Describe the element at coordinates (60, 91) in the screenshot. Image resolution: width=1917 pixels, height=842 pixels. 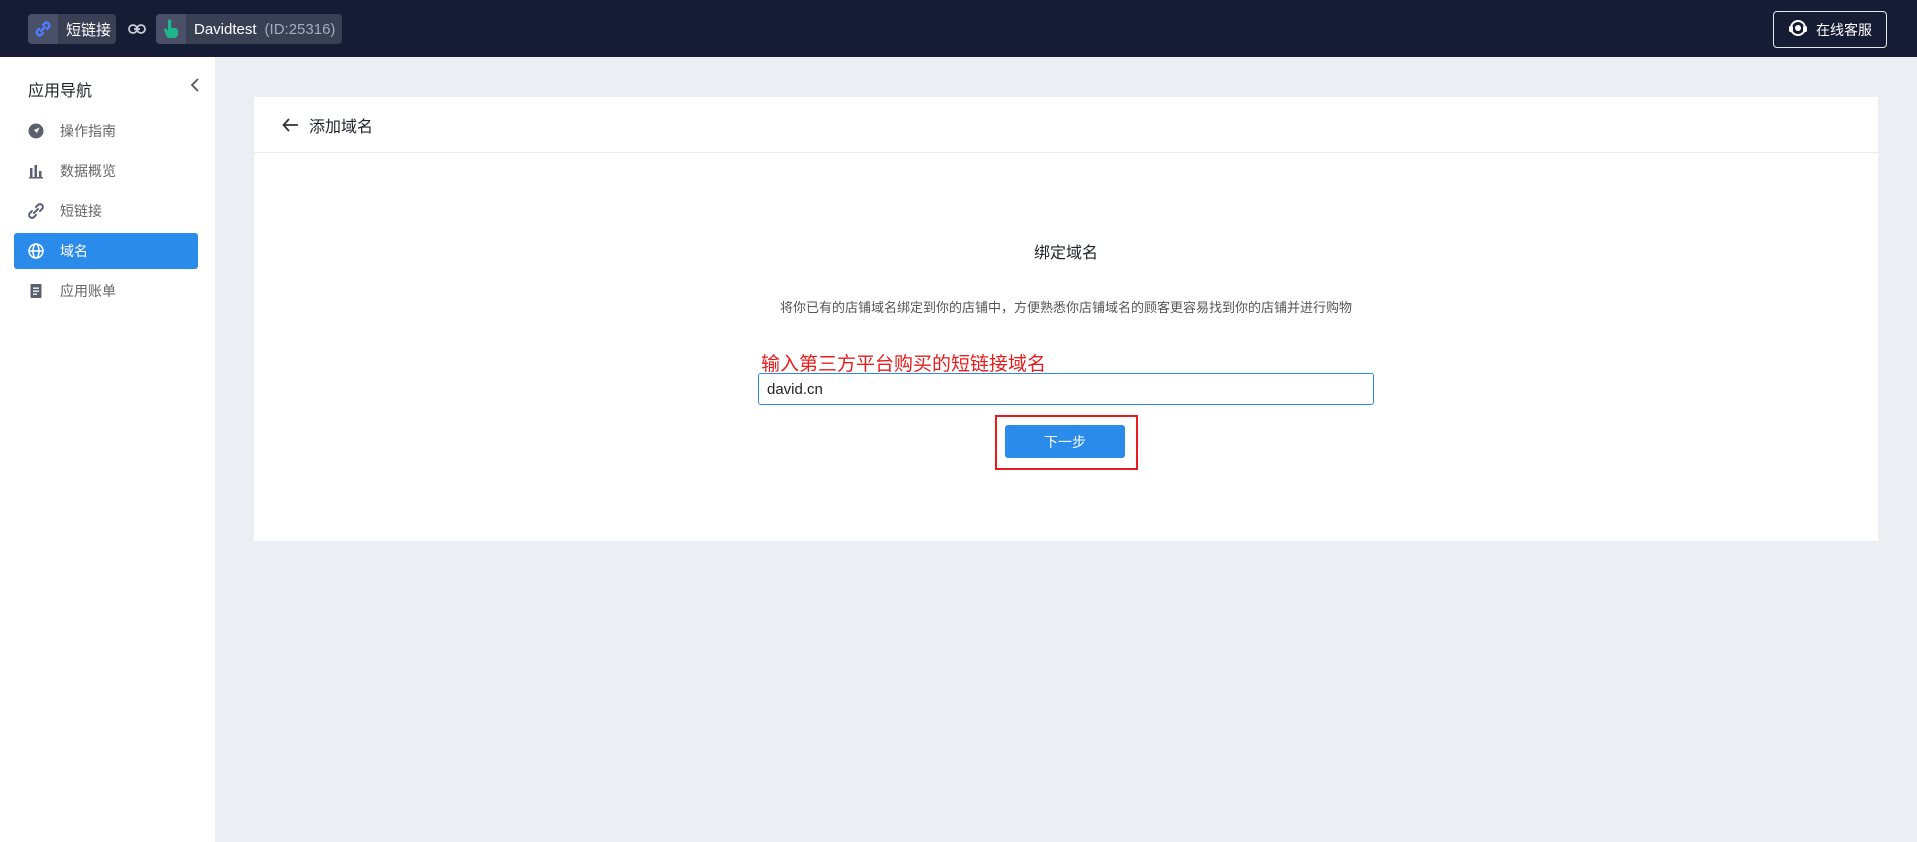
I see `sidebar-title: 应用导航` at that location.